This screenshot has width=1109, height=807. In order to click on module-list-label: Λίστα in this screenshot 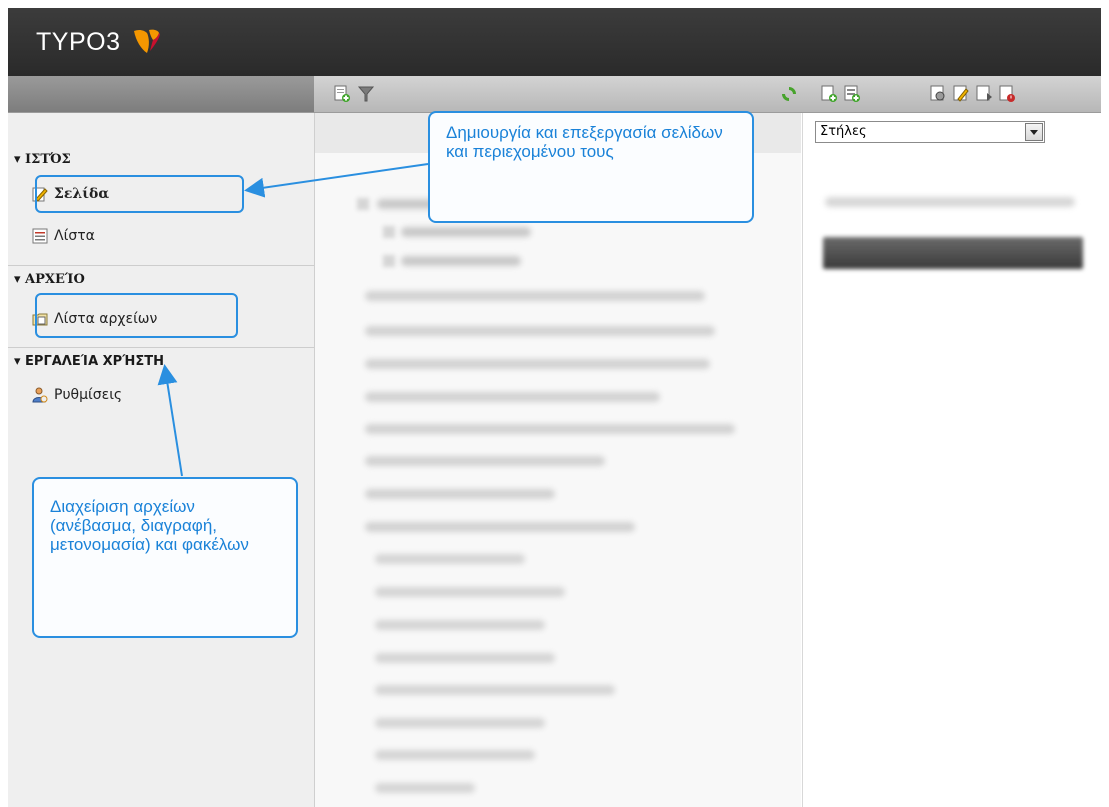, I will do `click(74, 236)`.